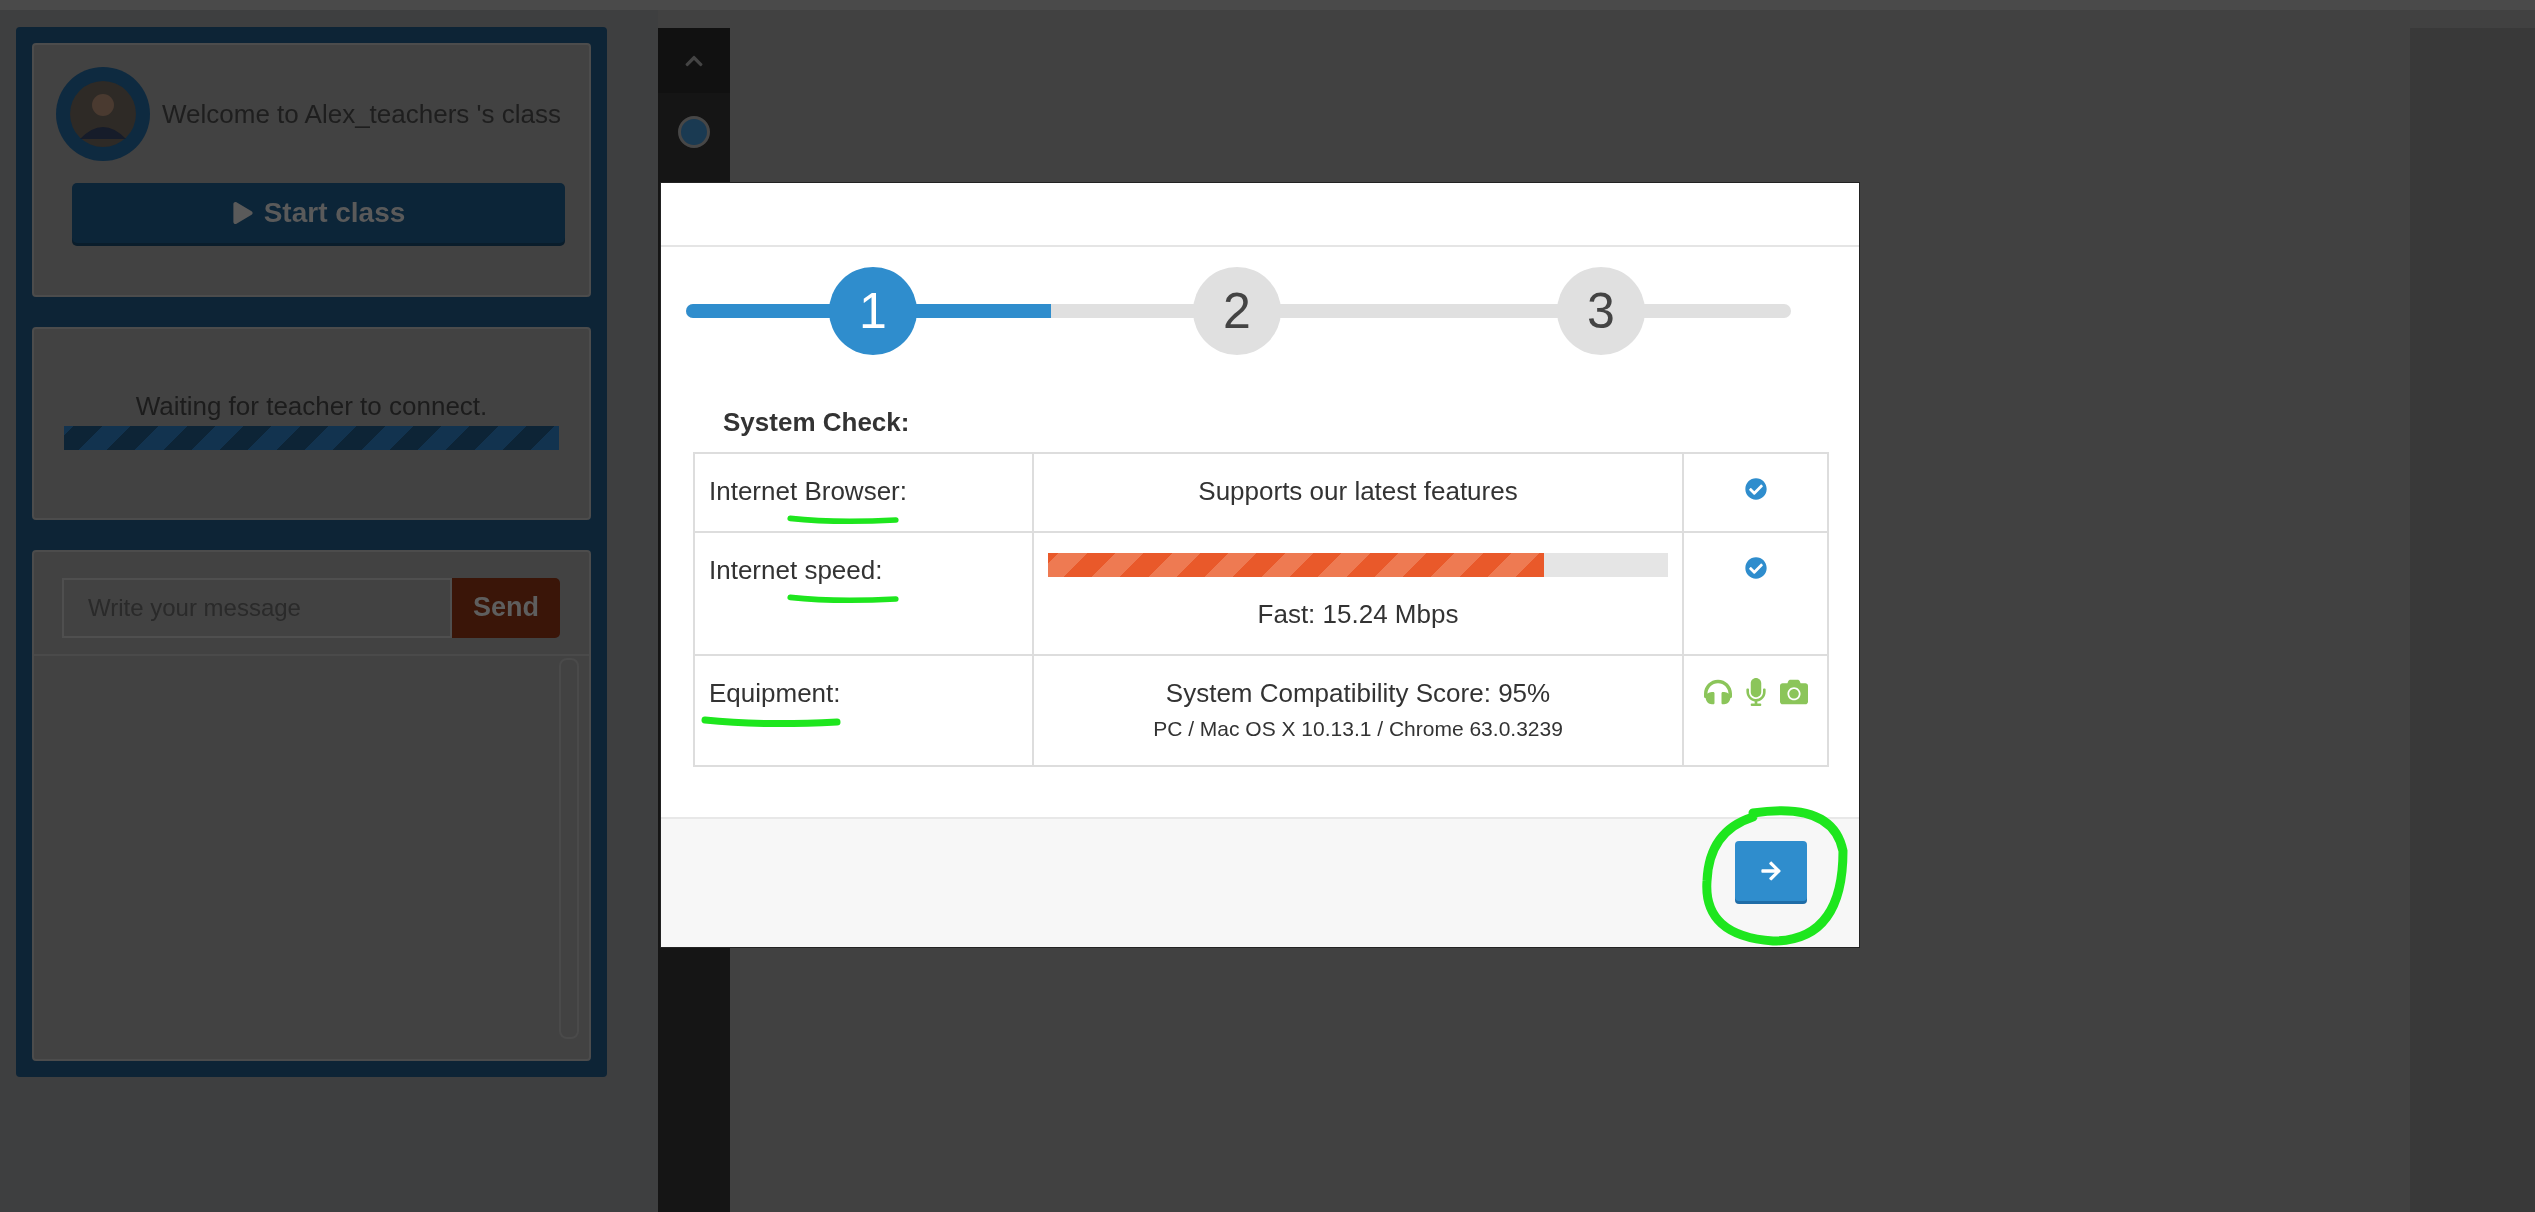 The height and width of the screenshot is (1212, 2535). I want to click on headphones-icon, so click(1717, 692).